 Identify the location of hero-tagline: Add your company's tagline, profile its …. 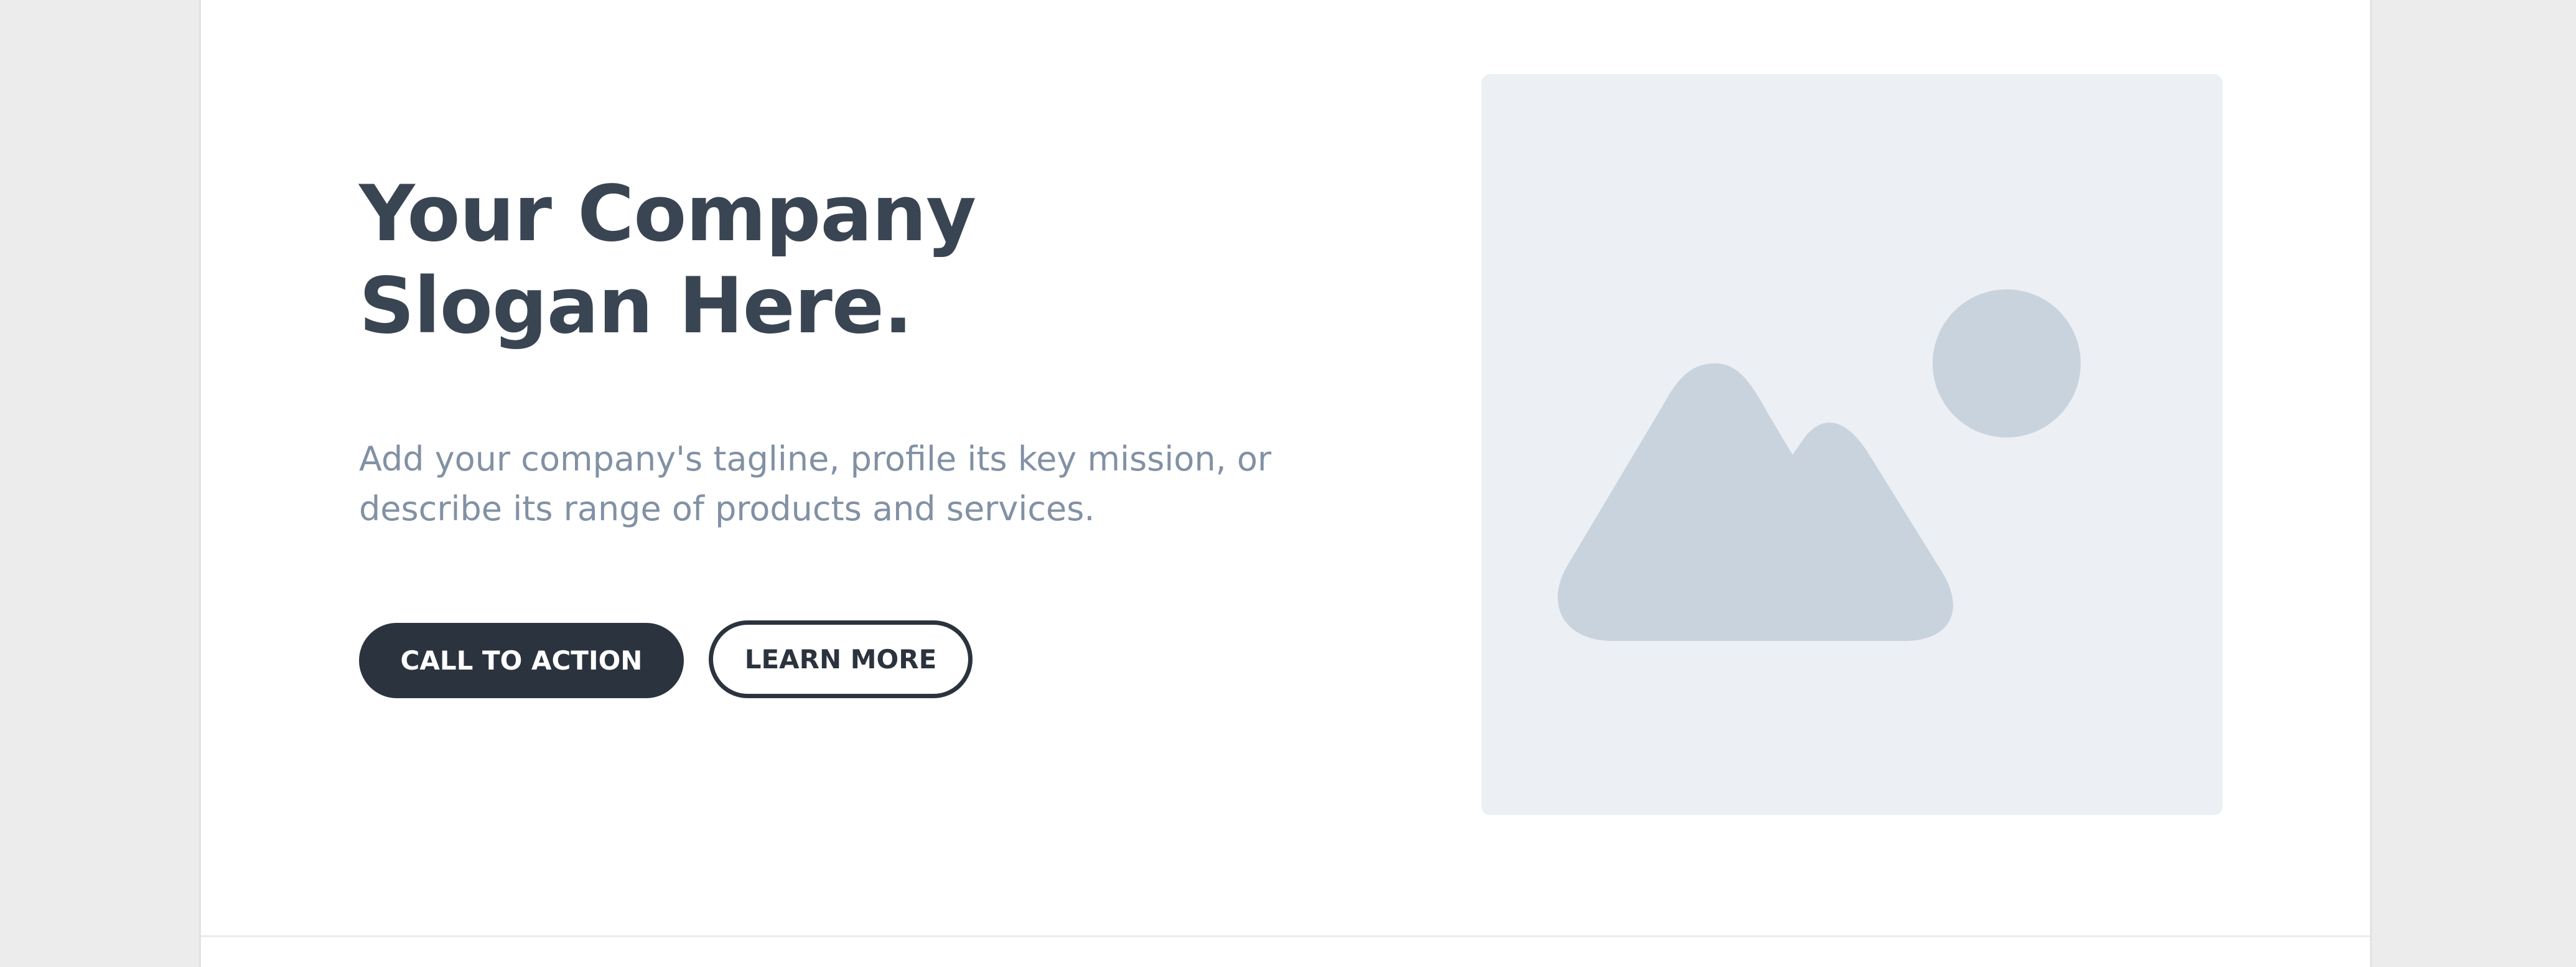
(826, 484).